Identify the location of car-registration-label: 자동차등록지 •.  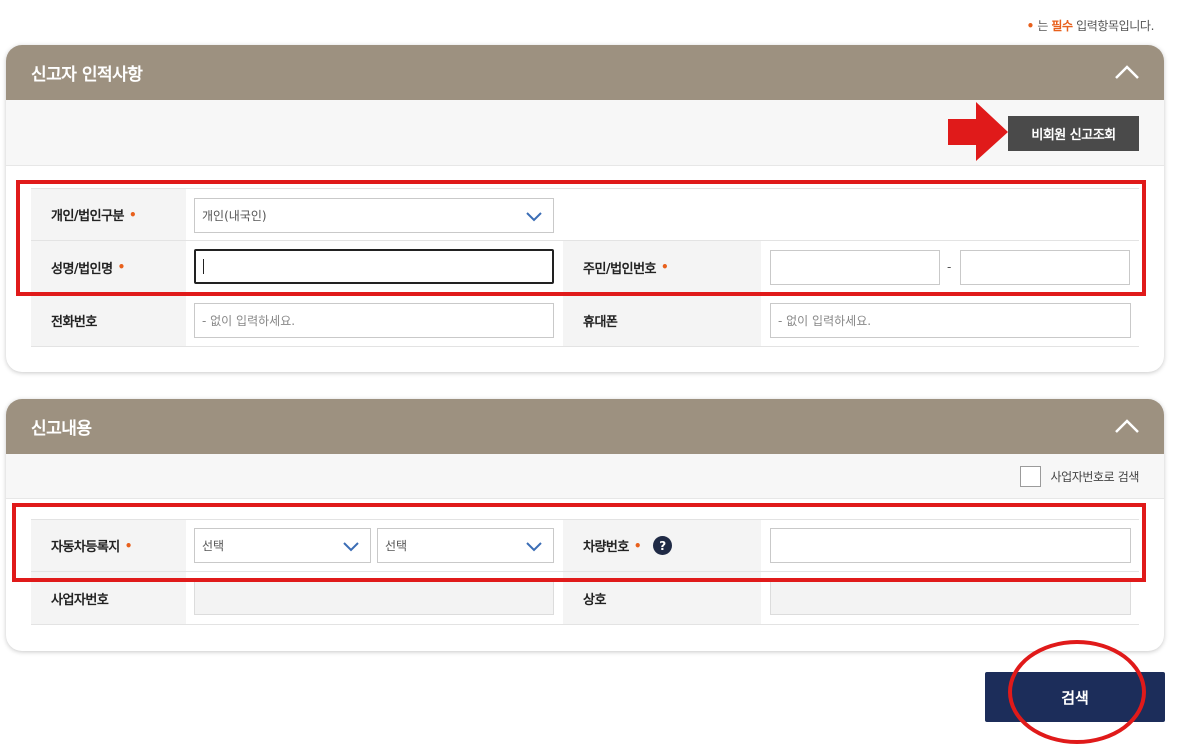
(108, 545).